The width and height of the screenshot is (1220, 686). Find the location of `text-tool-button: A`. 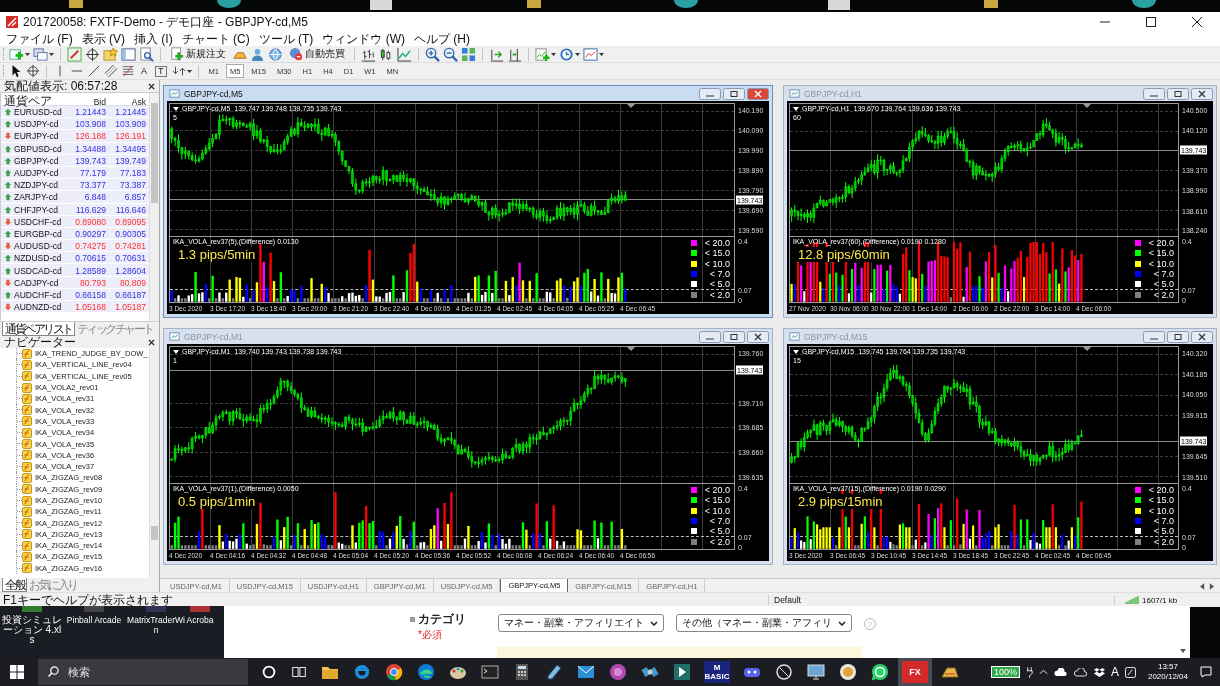

text-tool-button: A is located at coordinates (144, 71).